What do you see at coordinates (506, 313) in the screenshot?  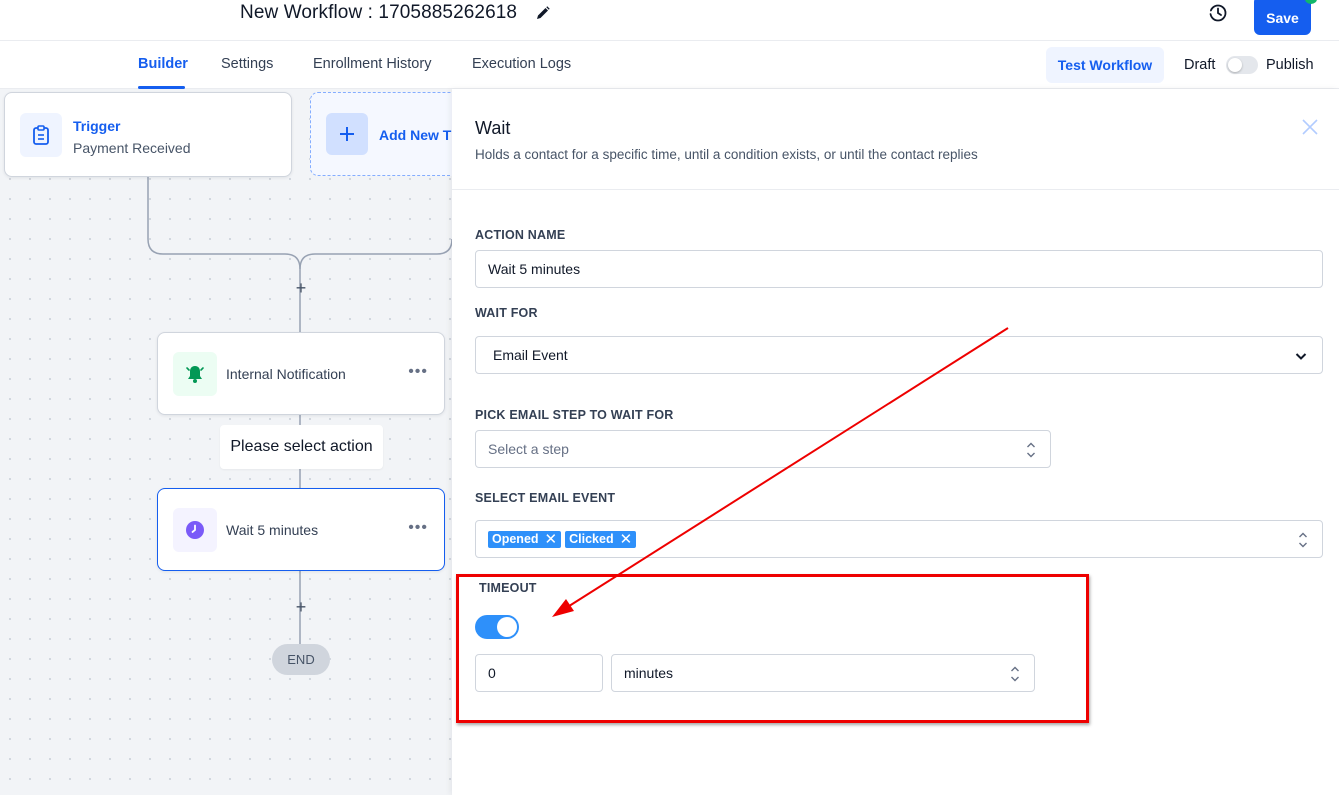 I see `wait-for-label: WAIT FOR` at bounding box center [506, 313].